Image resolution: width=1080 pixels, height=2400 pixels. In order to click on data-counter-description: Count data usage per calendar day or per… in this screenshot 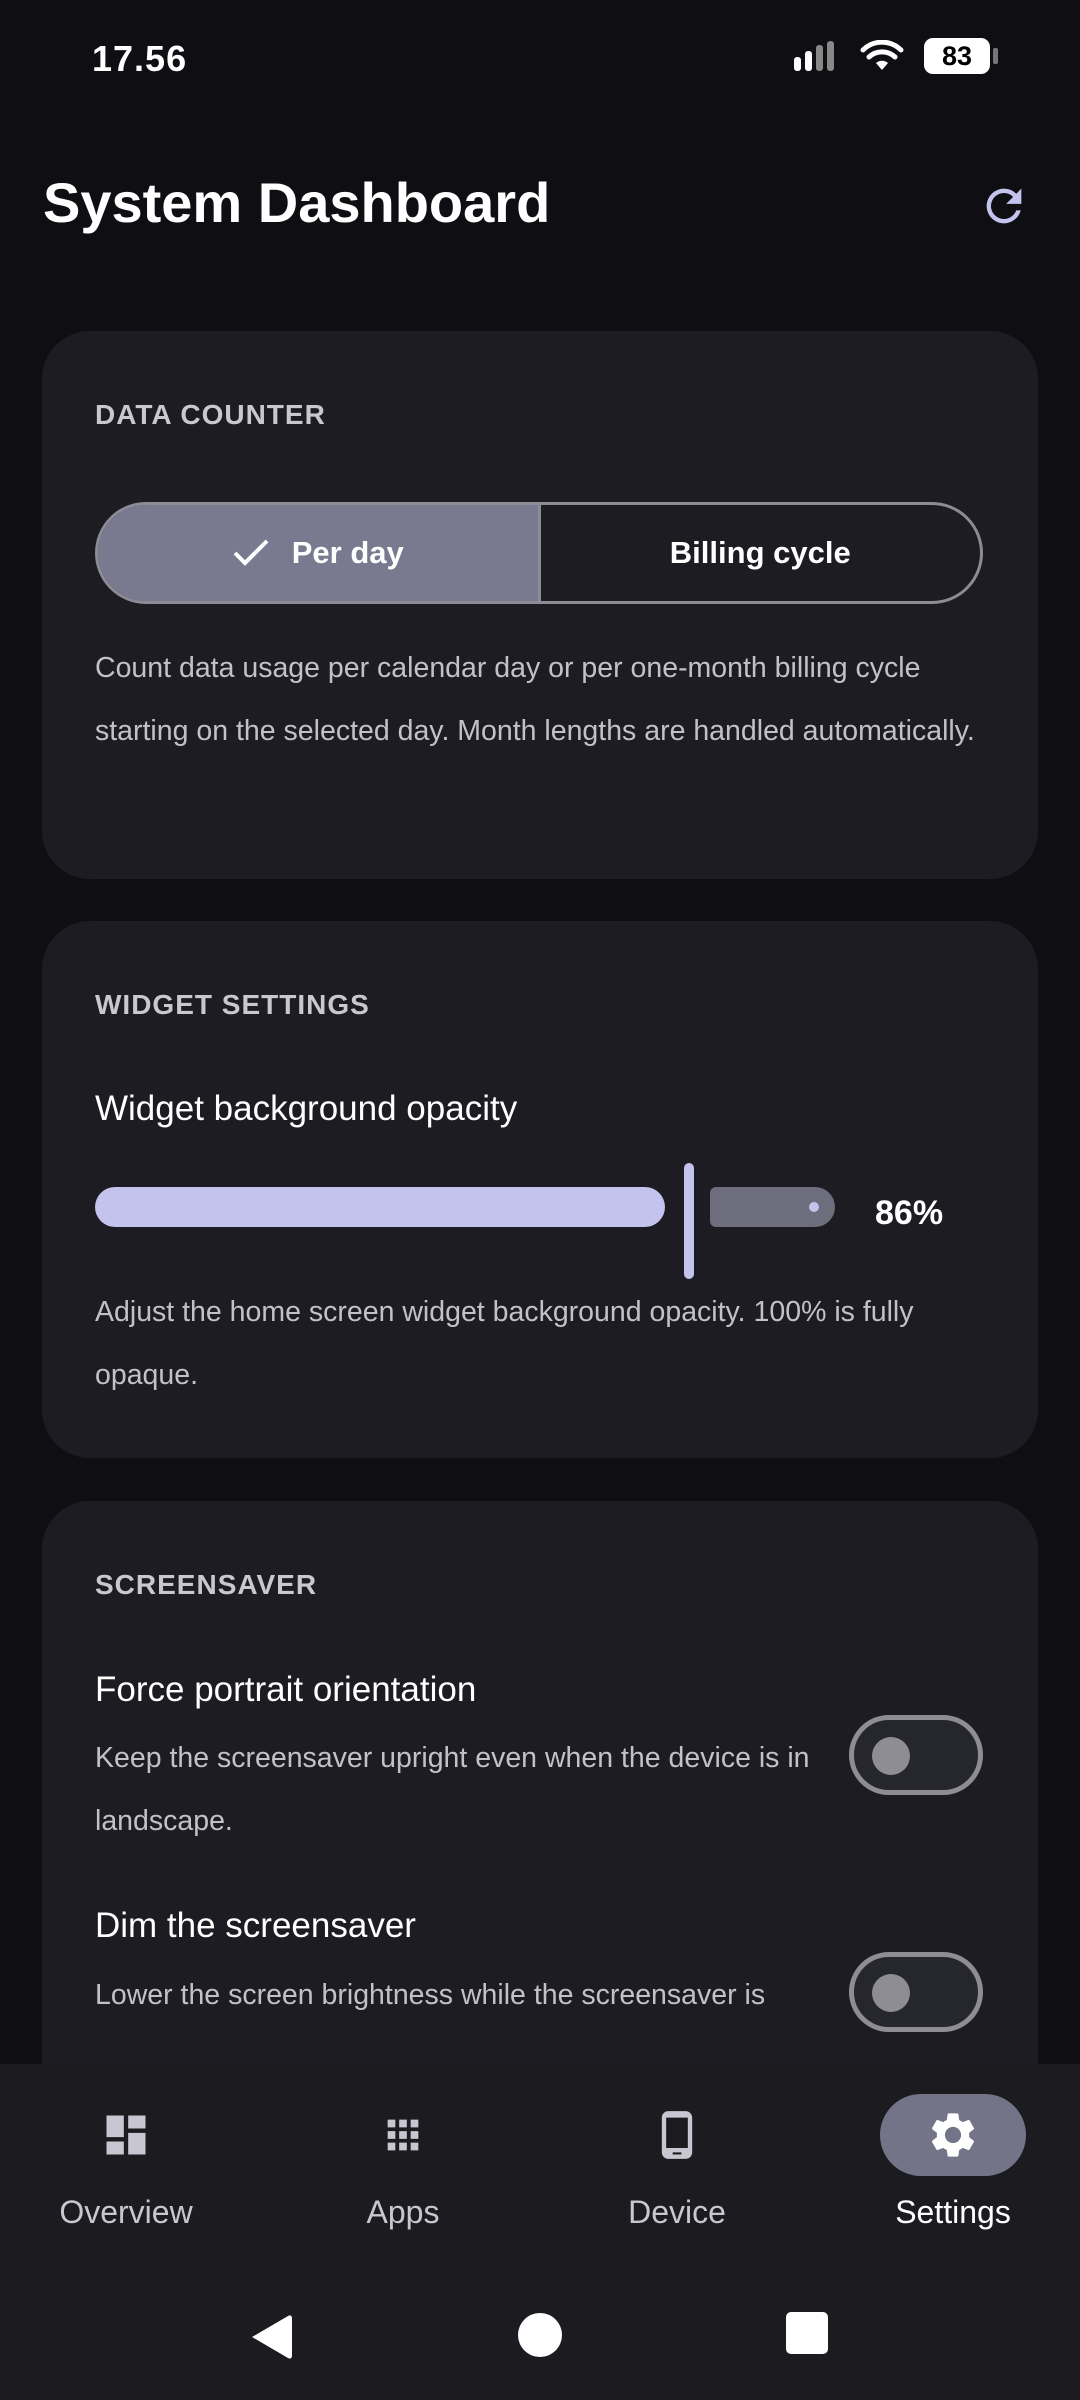, I will do `click(535, 699)`.